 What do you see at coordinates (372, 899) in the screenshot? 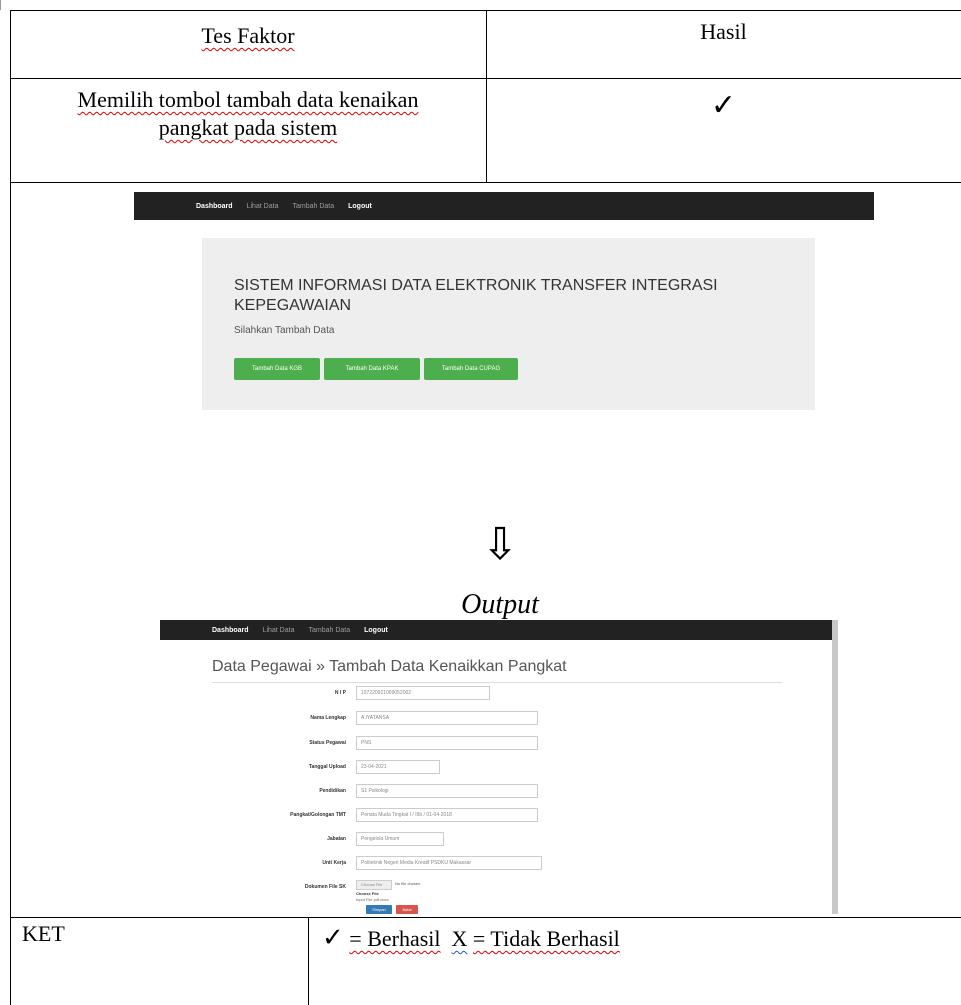
I see `file-hint-2: Input File pdf.docx` at bounding box center [372, 899].